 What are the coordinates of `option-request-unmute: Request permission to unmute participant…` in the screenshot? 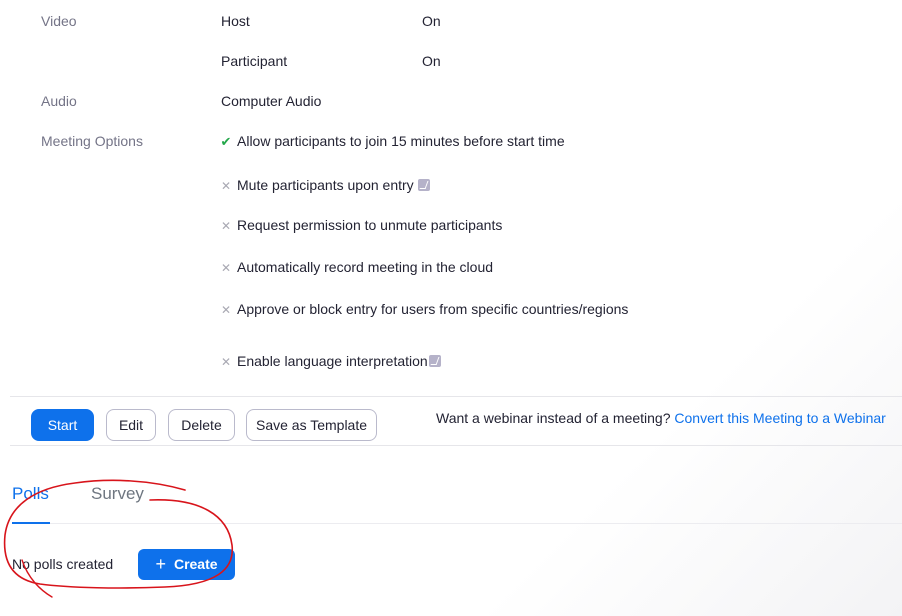 It's located at (370, 225).